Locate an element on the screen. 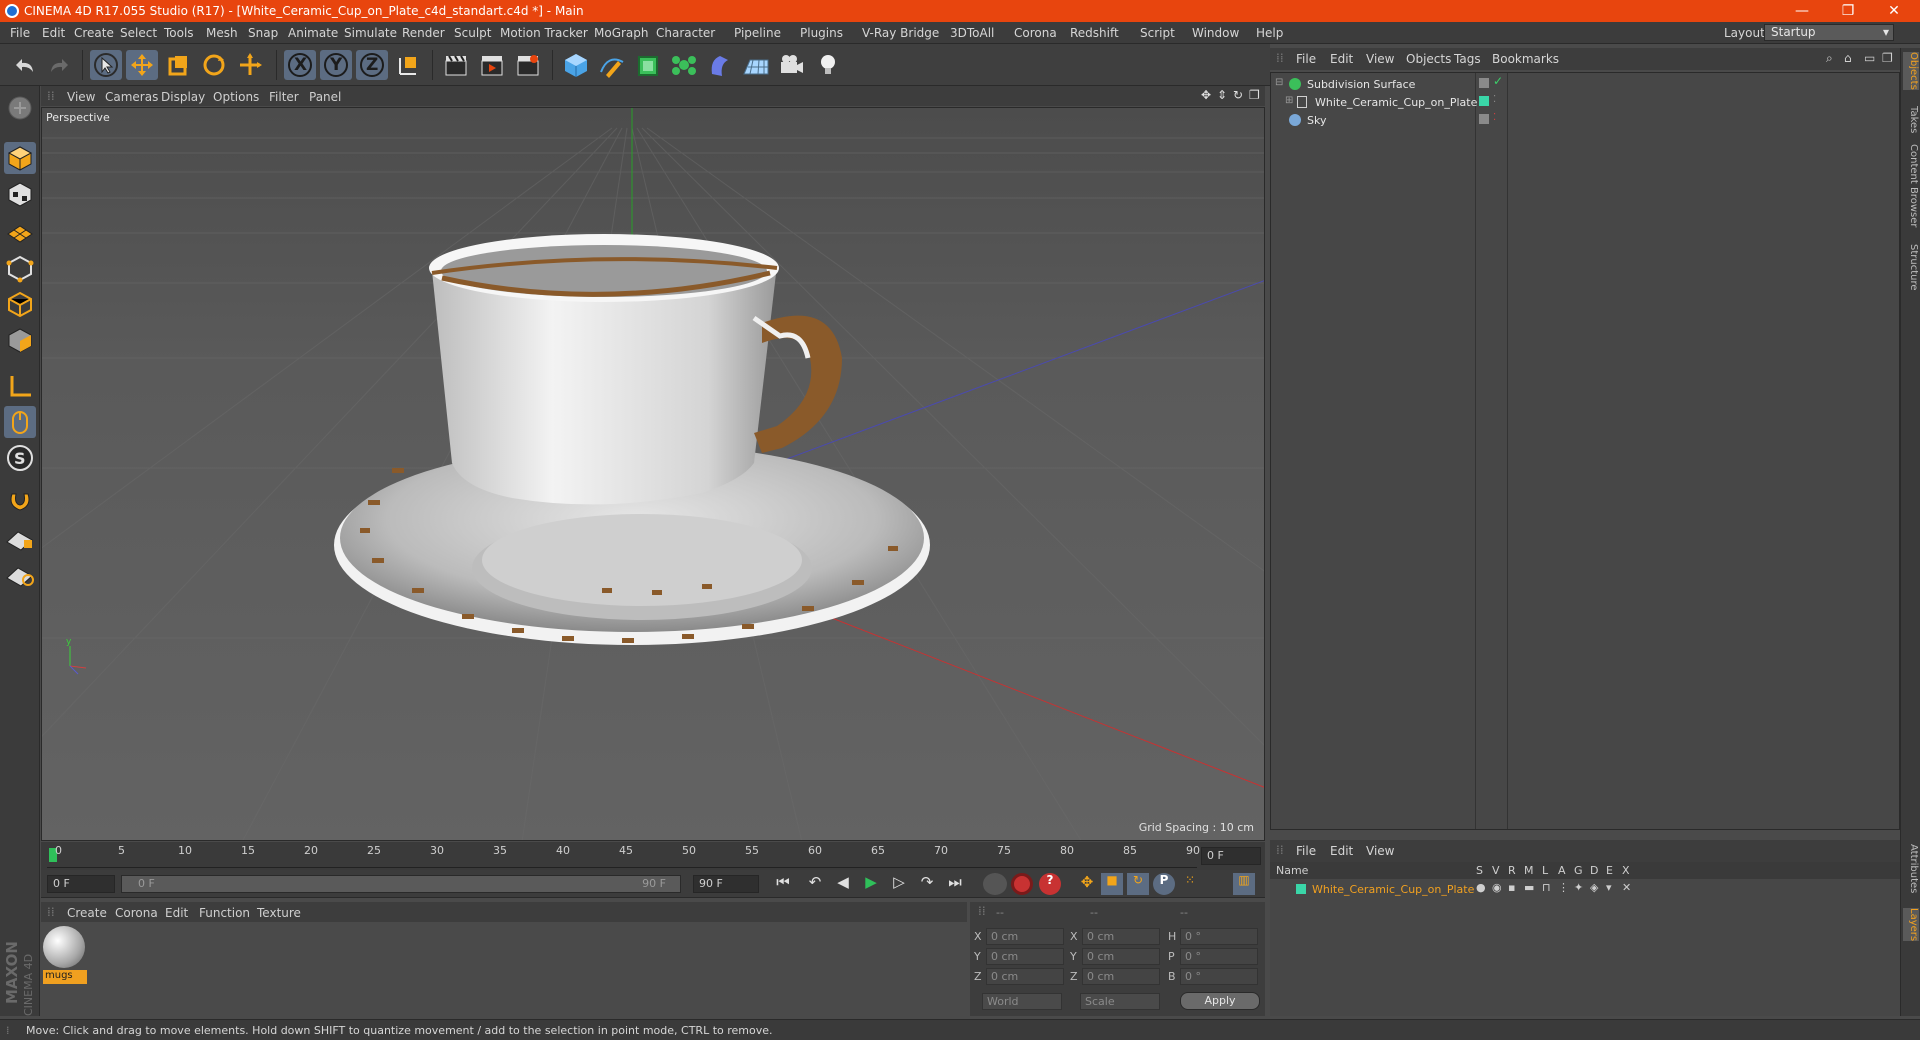 The width and height of the screenshot is (1920, 1040). viewport-menu-cameras: Cameras is located at coordinates (131, 97).